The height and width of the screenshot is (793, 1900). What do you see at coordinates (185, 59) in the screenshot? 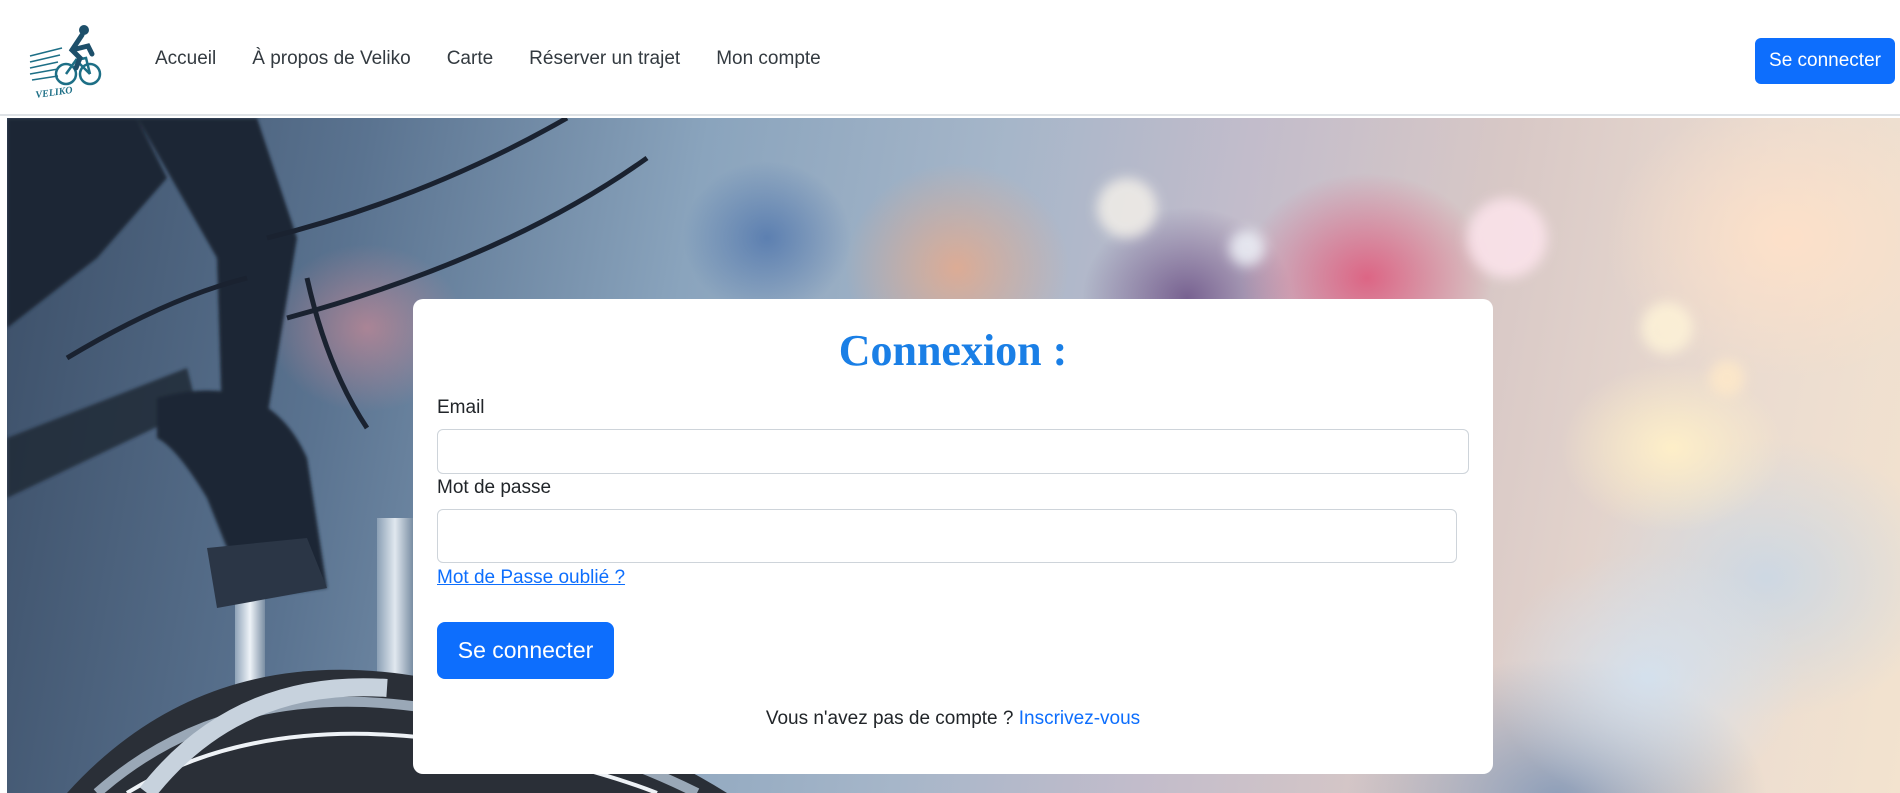
I see `nav-link-accueil: Accueil` at bounding box center [185, 59].